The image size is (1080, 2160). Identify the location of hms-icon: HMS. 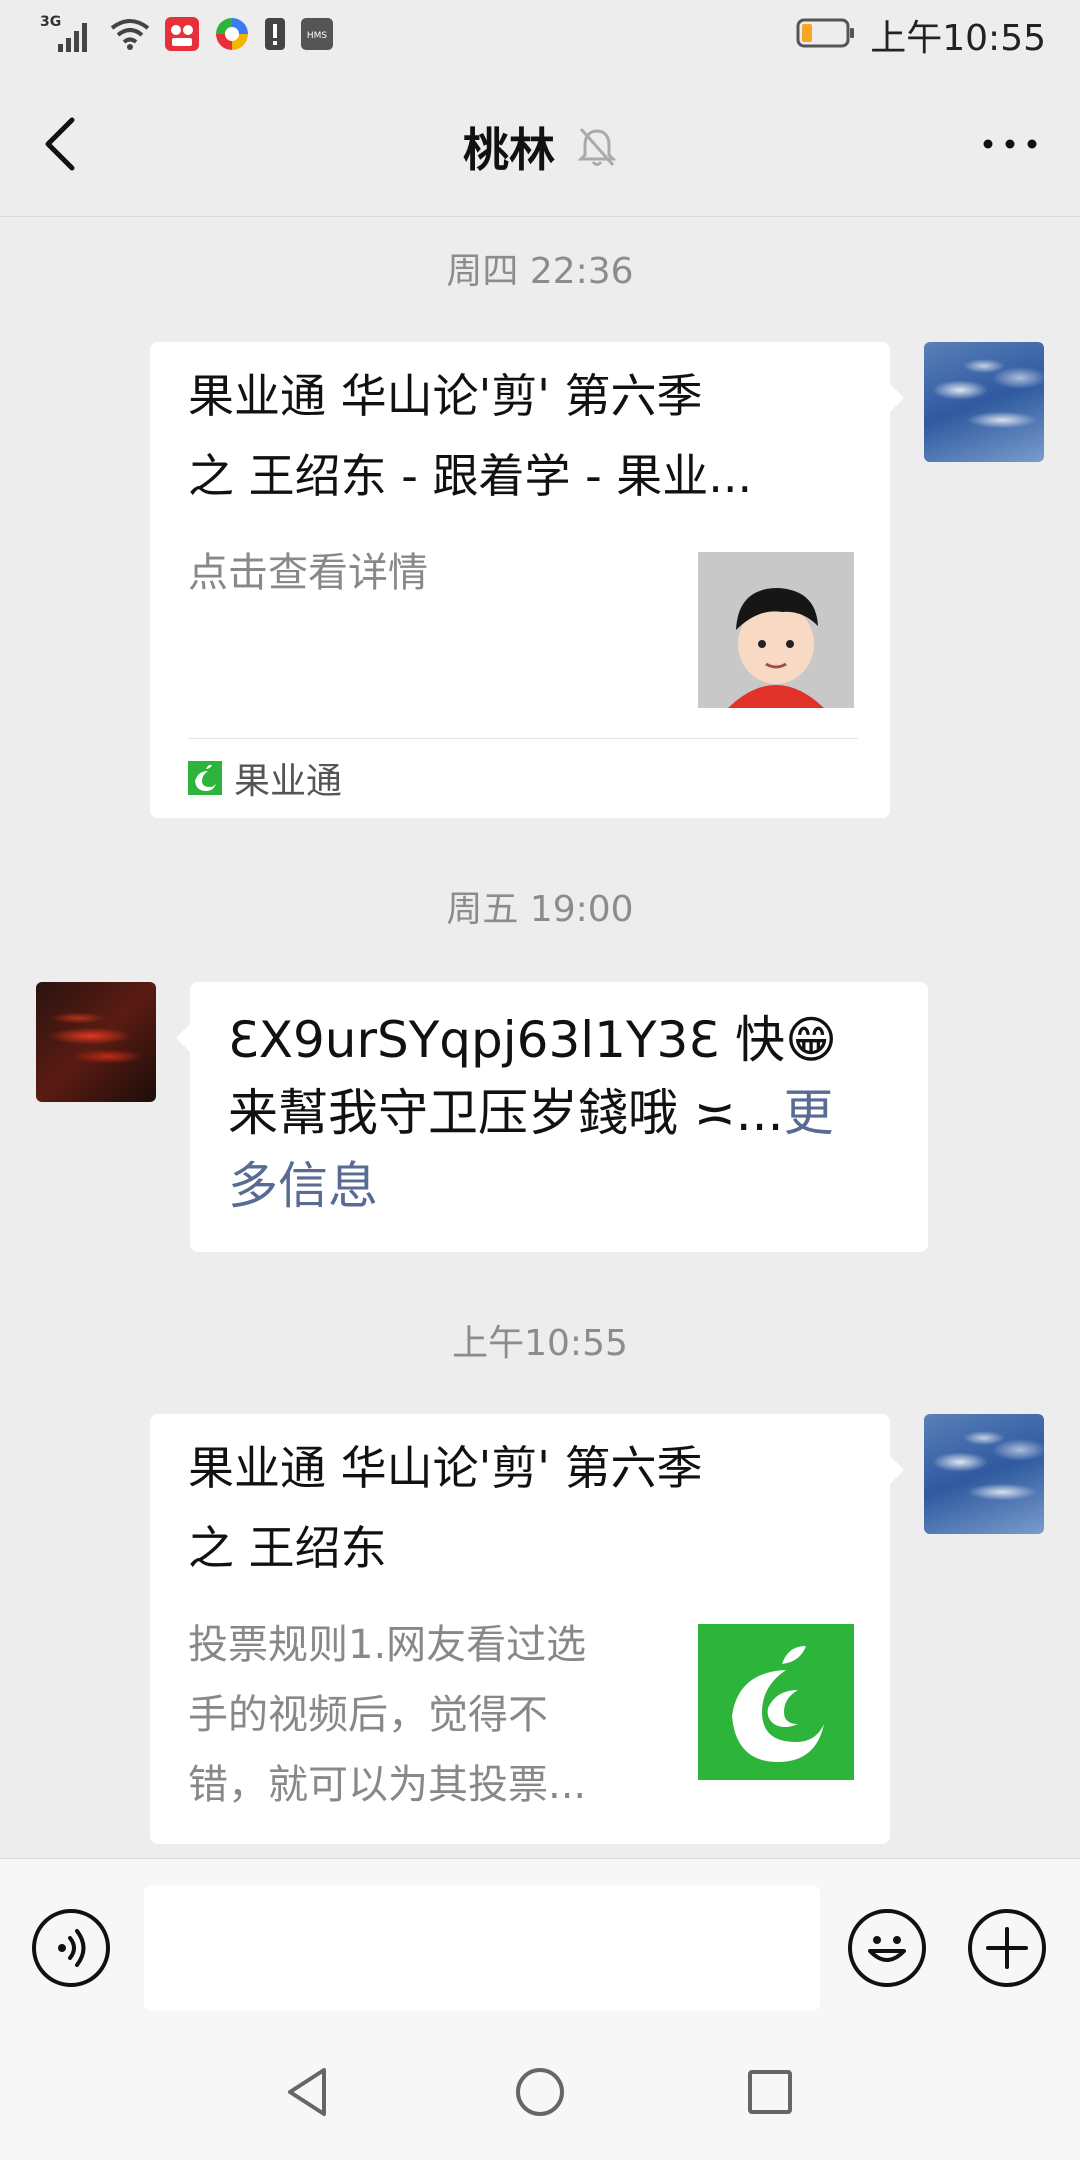
(317, 36).